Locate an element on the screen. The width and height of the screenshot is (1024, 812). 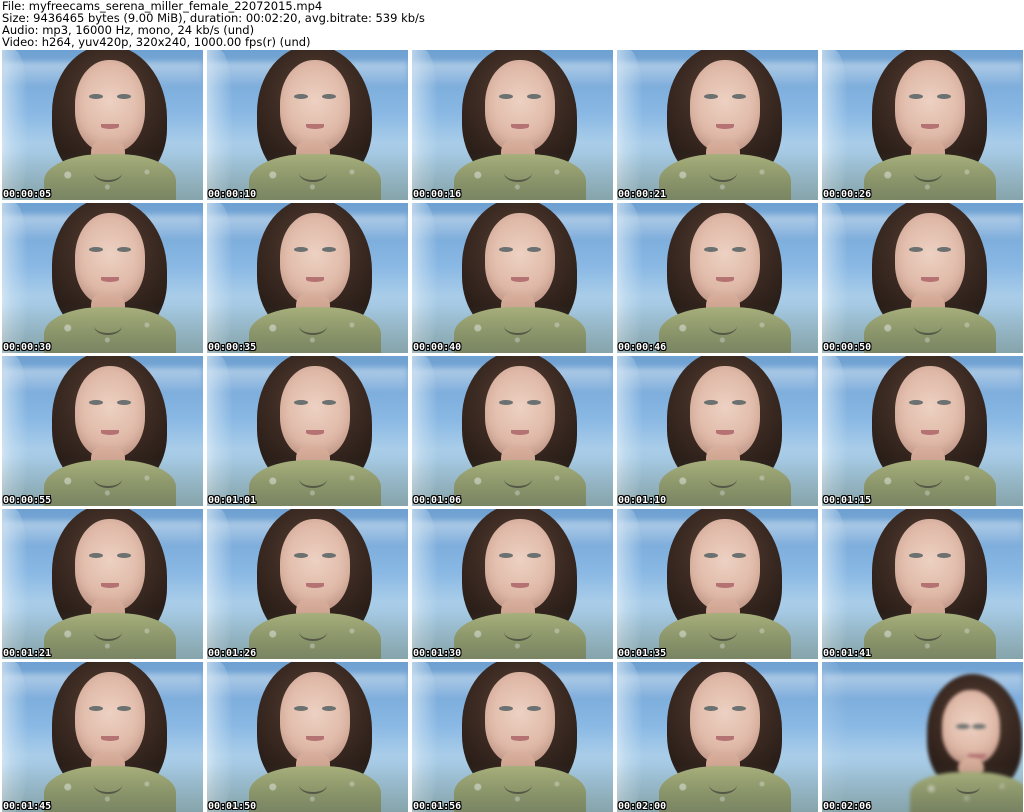
thumbnail: 00:01:01 is located at coordinates (307, 431).